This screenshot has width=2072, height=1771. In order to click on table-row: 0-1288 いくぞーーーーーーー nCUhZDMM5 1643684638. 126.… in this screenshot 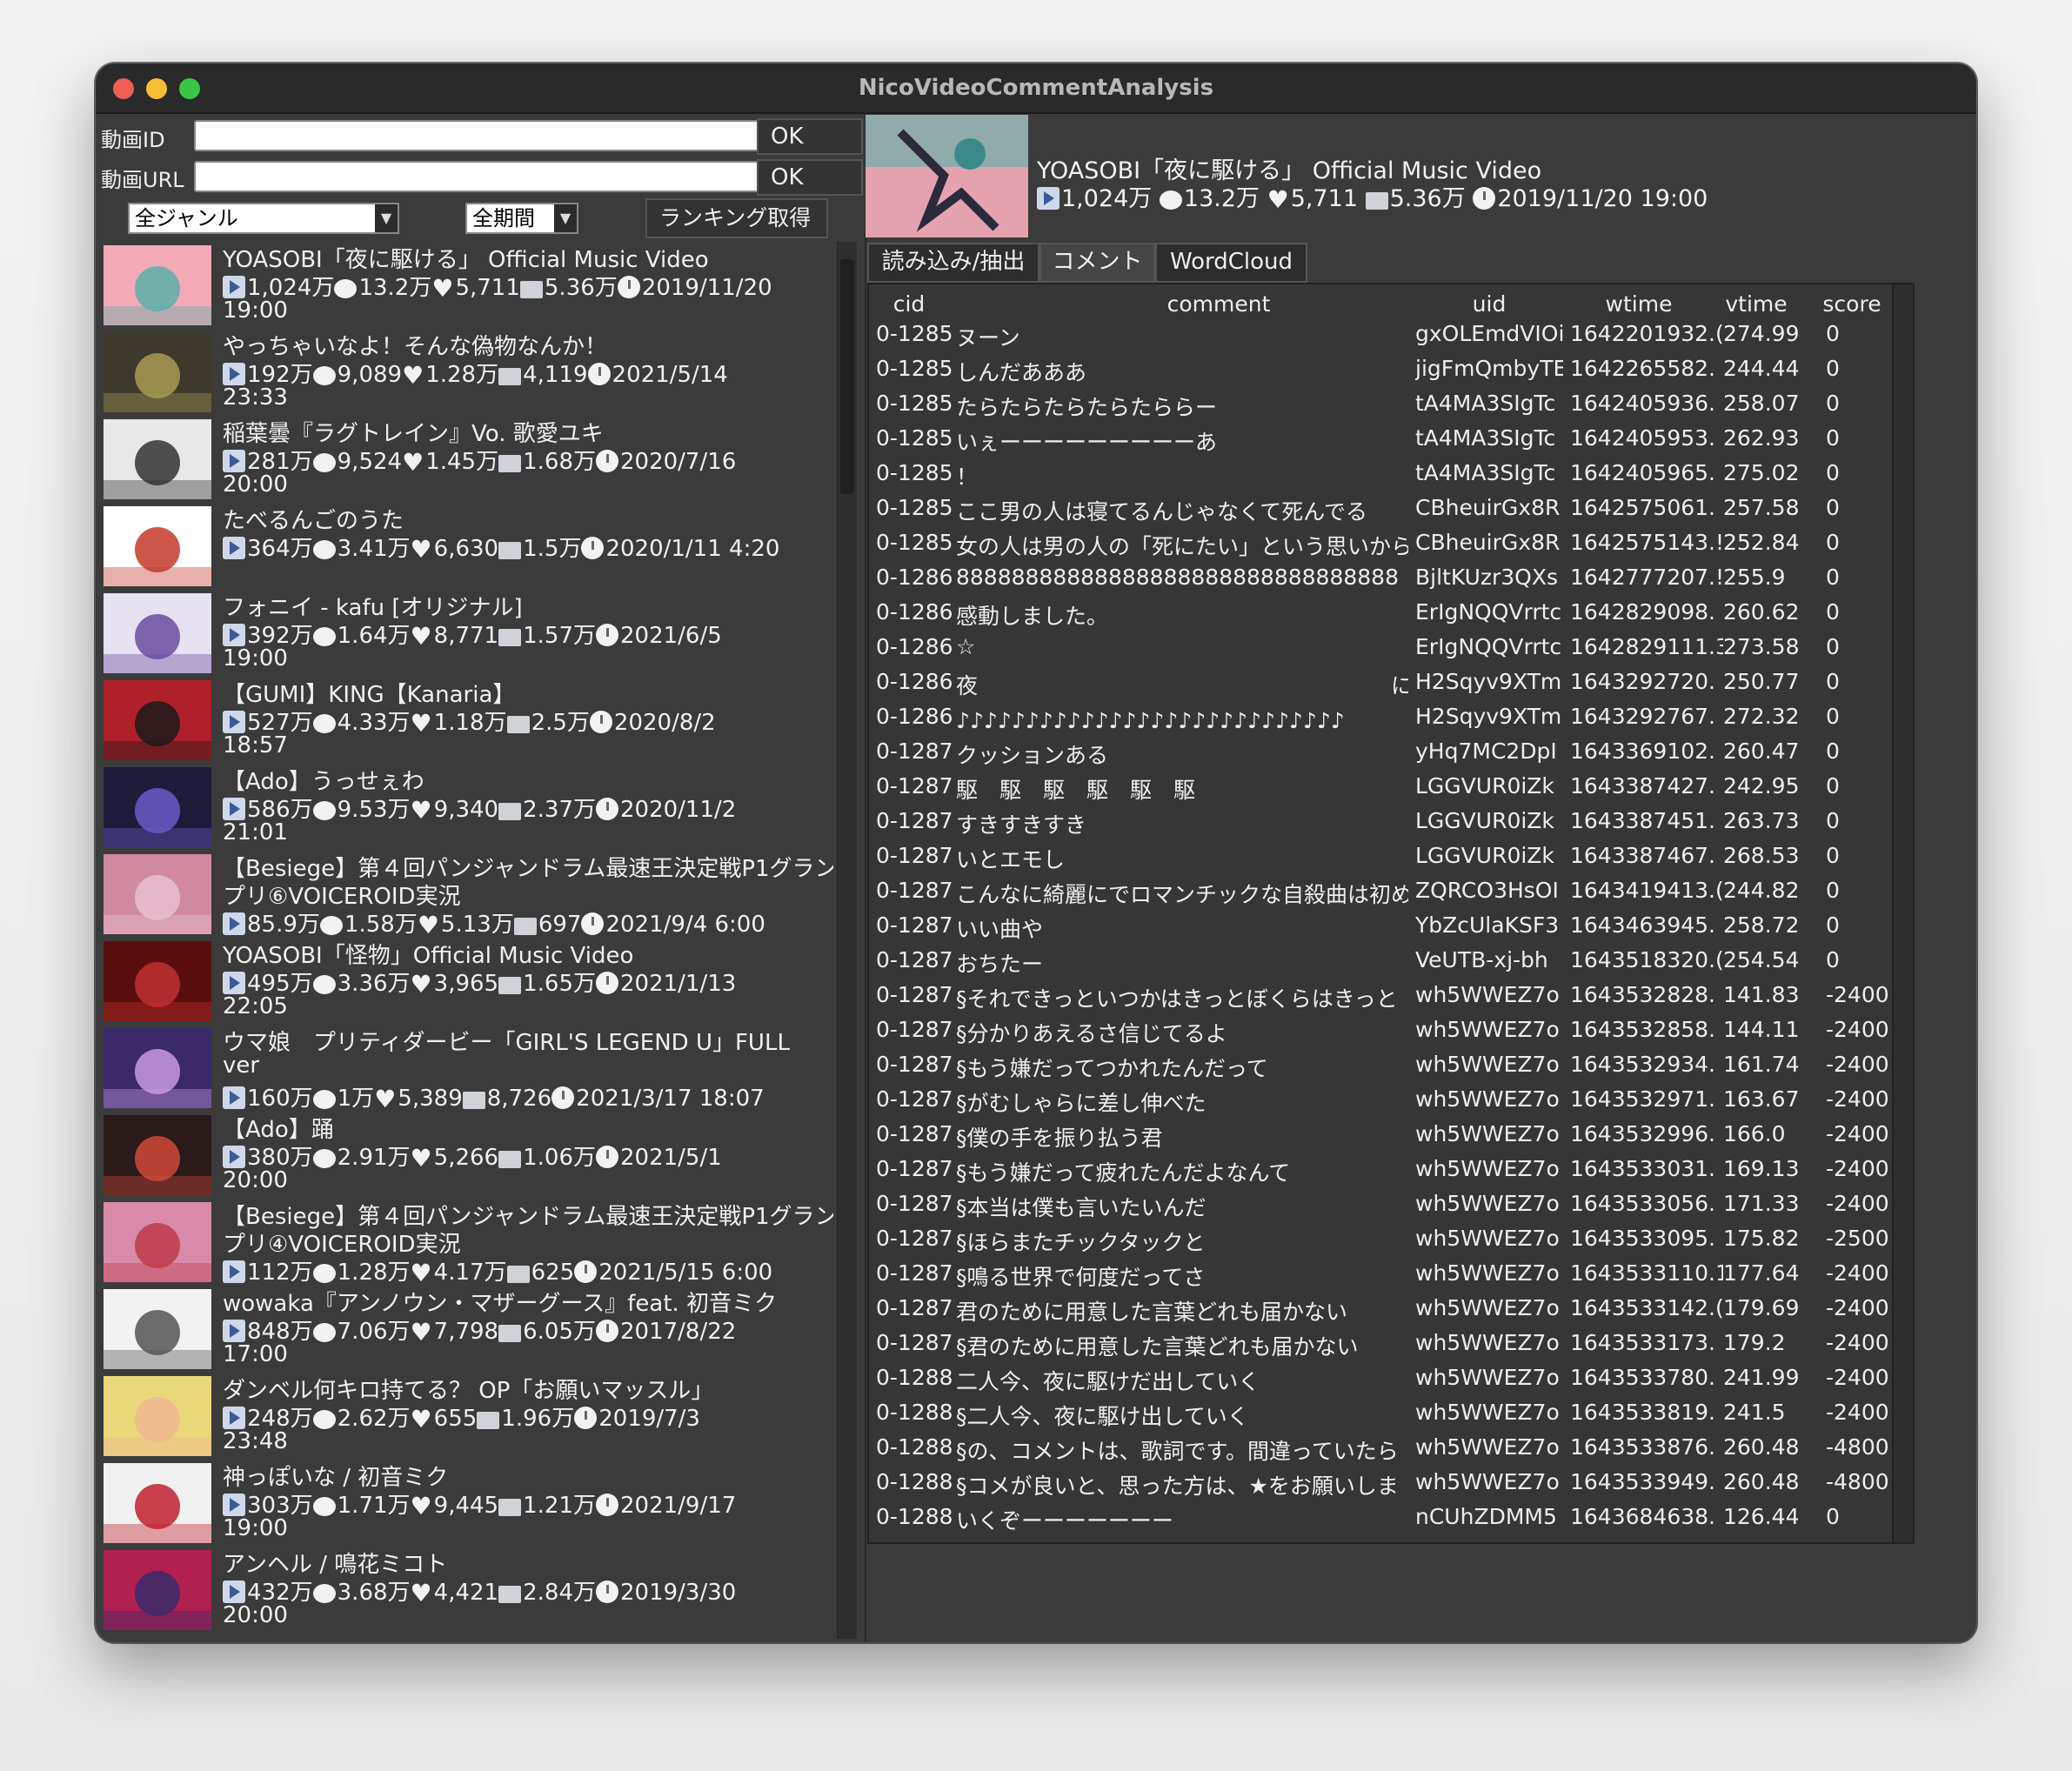, I will do `click(1382, 1521)`.